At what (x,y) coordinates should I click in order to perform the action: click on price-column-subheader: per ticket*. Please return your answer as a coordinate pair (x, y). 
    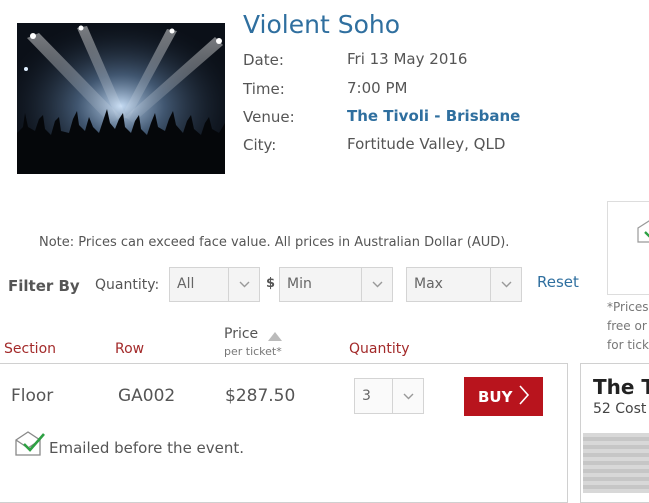
    Looking at the image, I should click on (253, 351).